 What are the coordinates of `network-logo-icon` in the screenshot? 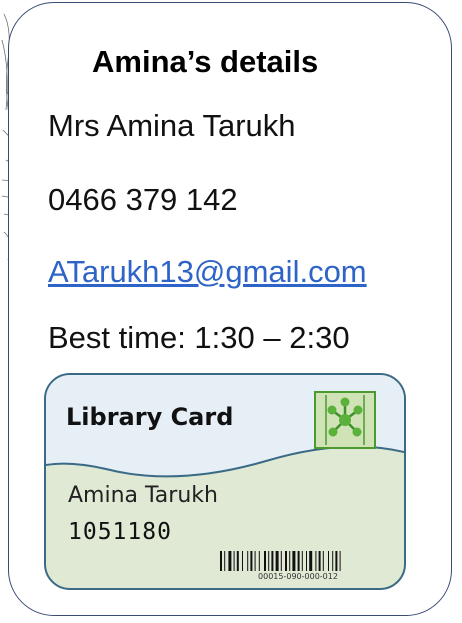 It's located at (345, 420).